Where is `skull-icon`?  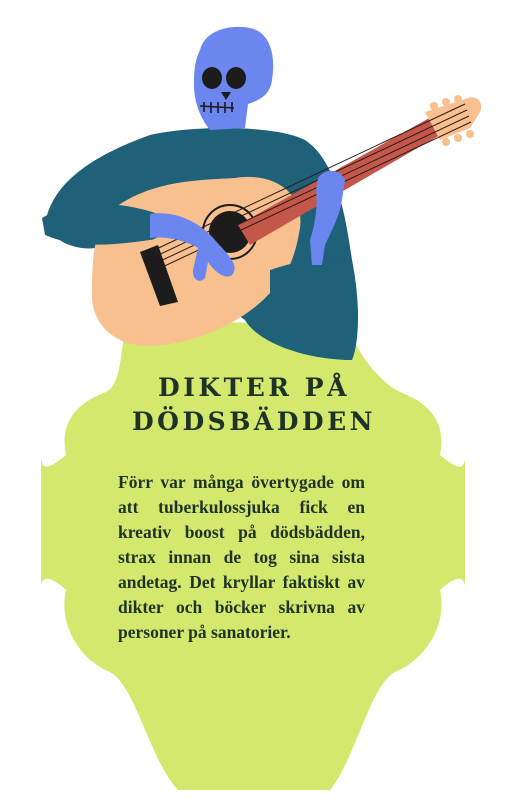 skull-icon is located at coordinates (233, 78).